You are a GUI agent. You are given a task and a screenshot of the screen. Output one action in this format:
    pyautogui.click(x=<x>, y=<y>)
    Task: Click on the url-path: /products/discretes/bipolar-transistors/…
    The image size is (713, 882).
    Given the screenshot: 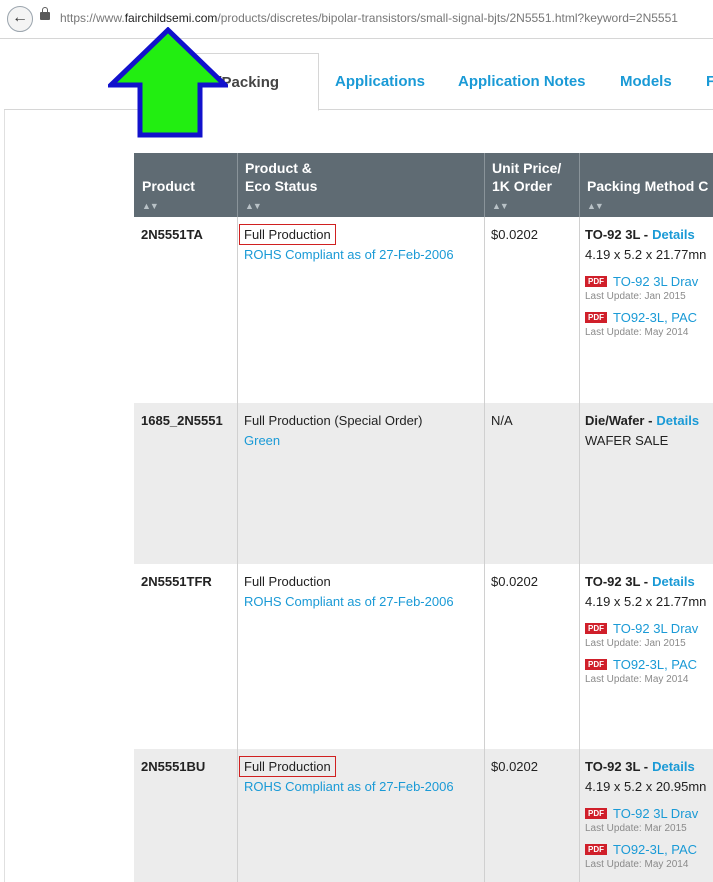 What is the action you would take?
    pyautogui.click(x=447, y=18)
    